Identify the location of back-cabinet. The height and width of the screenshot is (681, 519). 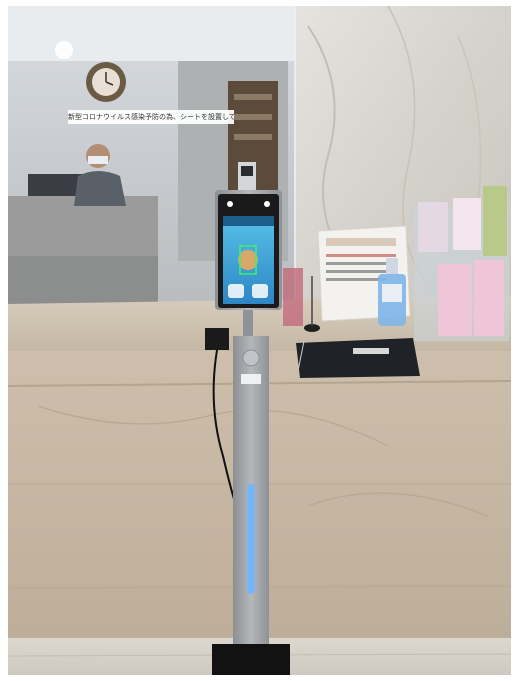
(83, 281).